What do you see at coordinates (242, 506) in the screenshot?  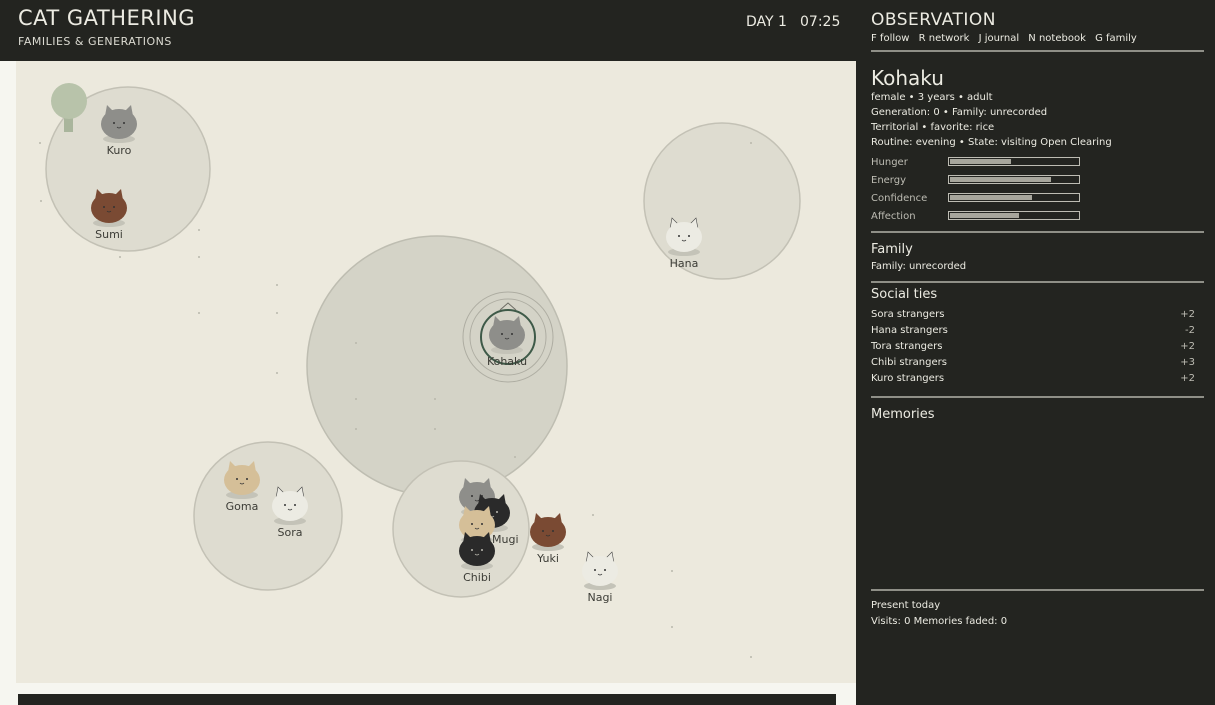 I see `cat-name-label: Goma` at bounding box center [242, 506].